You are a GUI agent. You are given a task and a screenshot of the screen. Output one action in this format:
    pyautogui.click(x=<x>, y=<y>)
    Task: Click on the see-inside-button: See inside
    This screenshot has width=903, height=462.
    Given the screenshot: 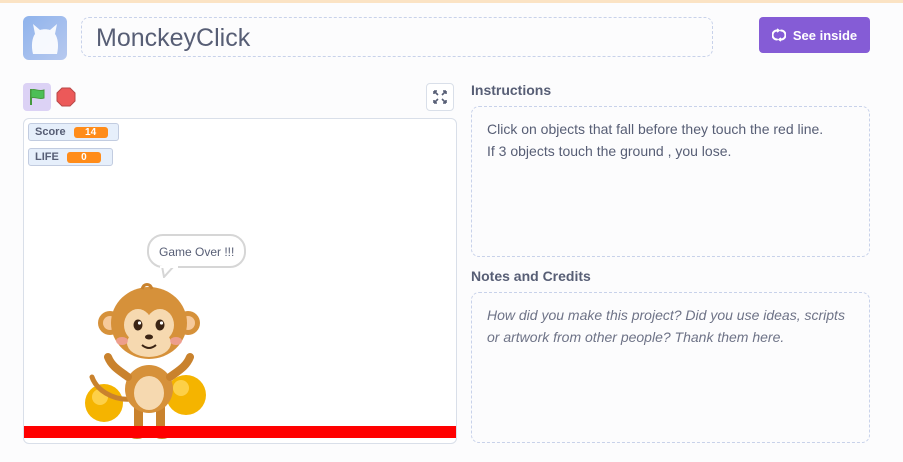 What is the action you would take?
    pyautogui.click(x=814, y=35)
    